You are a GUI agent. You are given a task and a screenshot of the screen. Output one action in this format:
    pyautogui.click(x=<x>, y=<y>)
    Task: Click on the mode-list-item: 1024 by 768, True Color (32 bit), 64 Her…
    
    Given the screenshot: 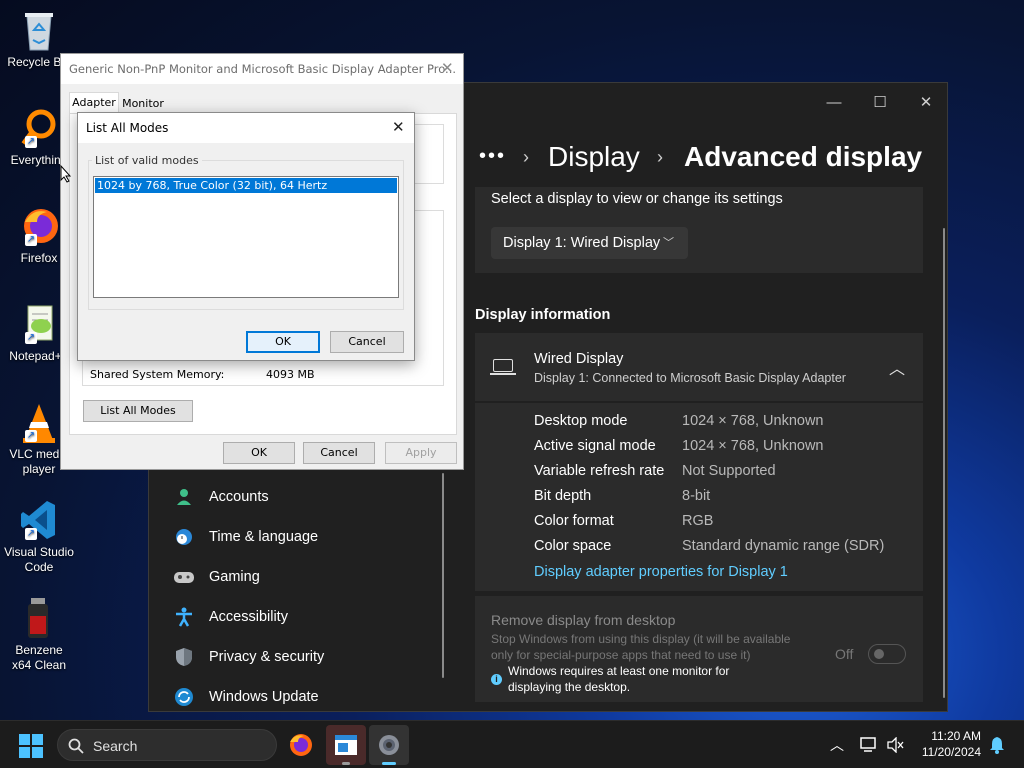 What is the action you would take?
    pyautogui.click(x=246, y=185)
    